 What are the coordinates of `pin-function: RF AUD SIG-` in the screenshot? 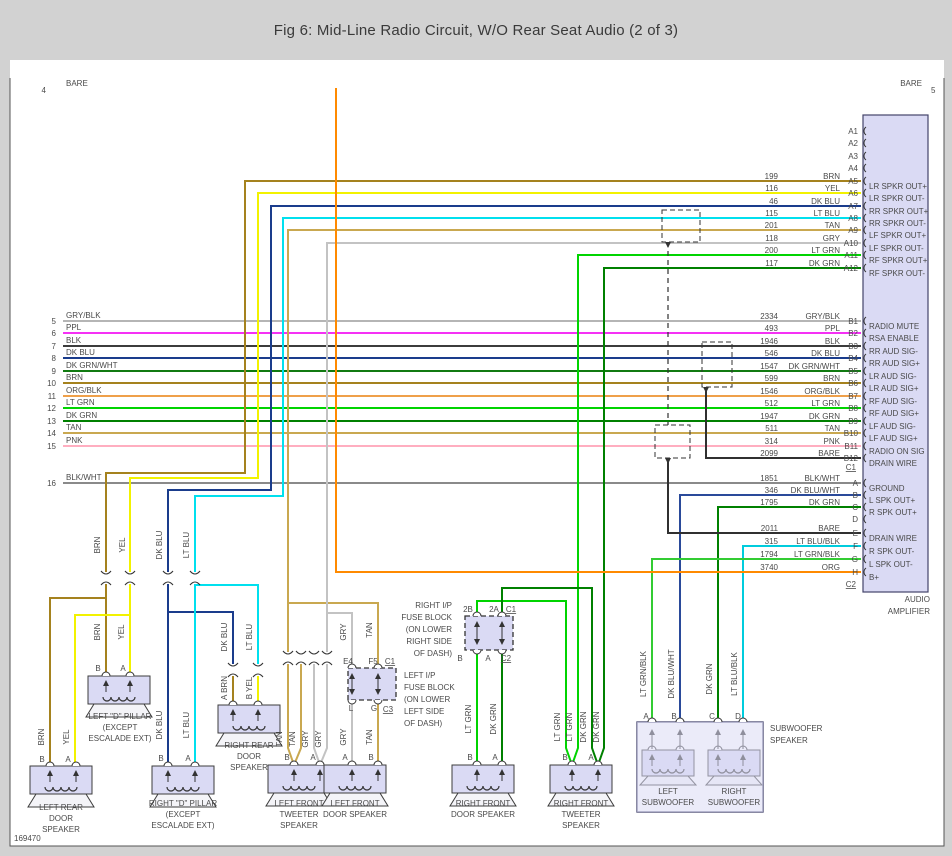 It's located at (893, 401).